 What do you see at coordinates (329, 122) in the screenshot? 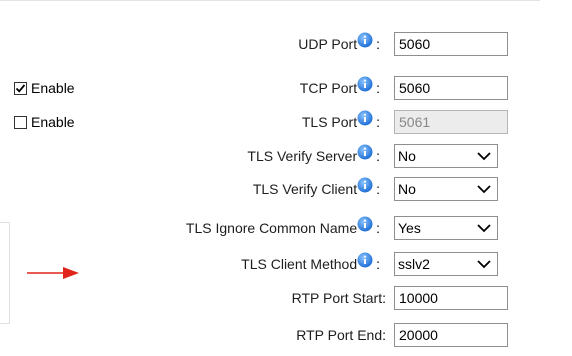
I see `tls-port-label: TLS Port` at bounding box center [329, 122].